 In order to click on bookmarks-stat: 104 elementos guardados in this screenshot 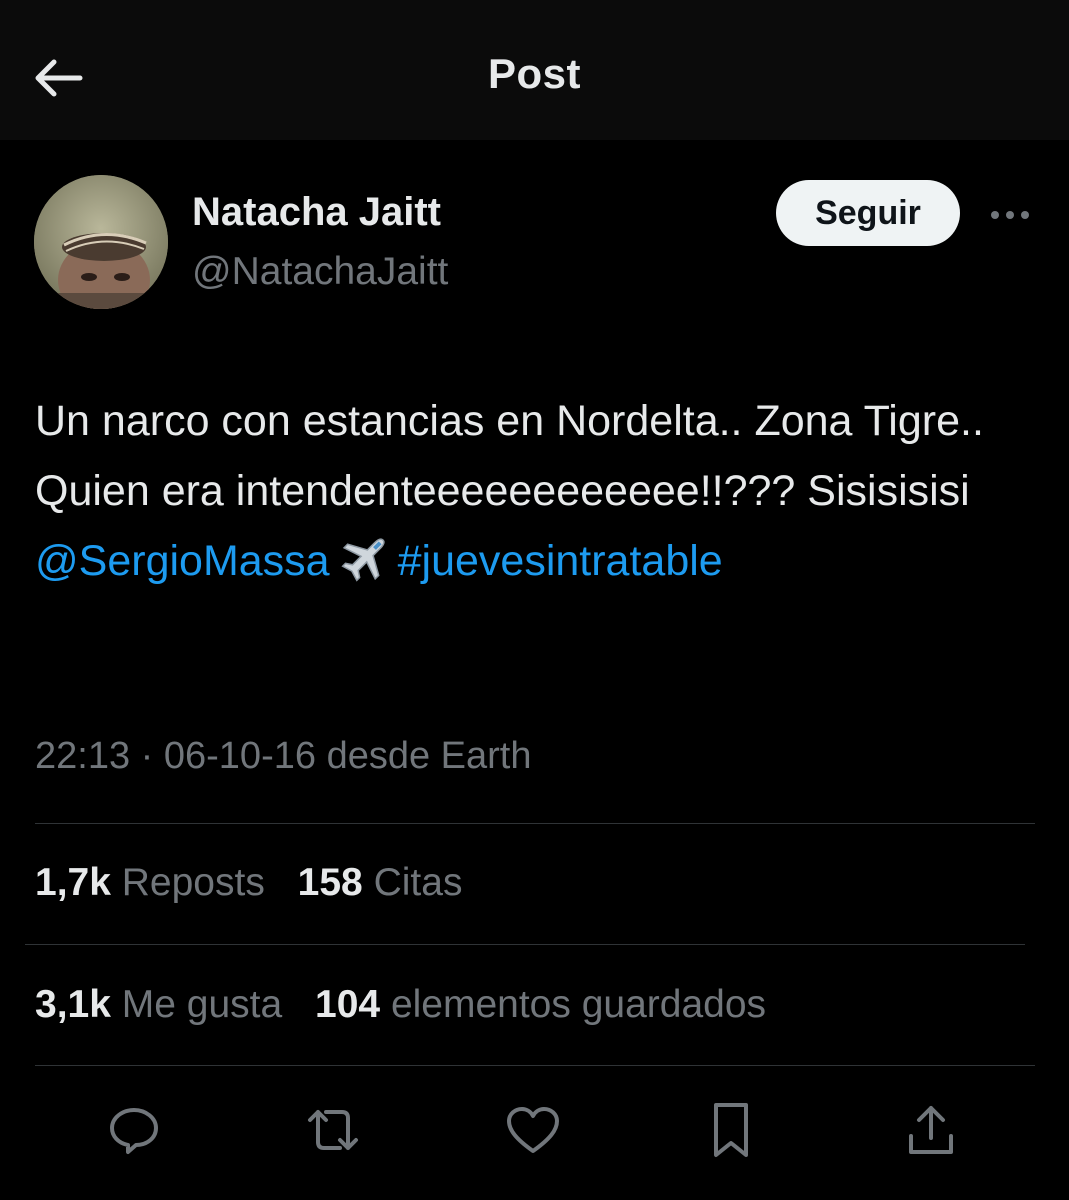, I will do `click(540, 1005)`.